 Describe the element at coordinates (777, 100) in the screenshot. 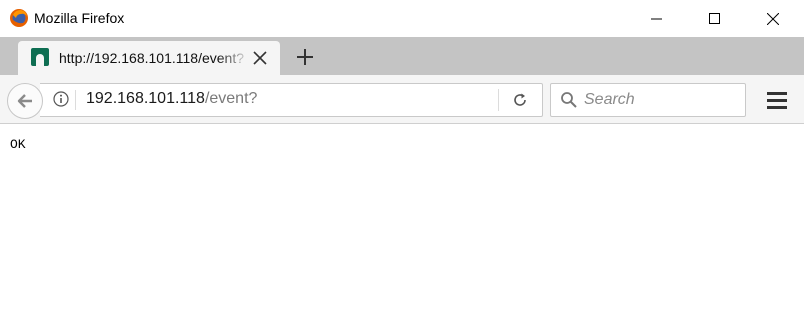

I see `hamburger-menu-icon` at that location.